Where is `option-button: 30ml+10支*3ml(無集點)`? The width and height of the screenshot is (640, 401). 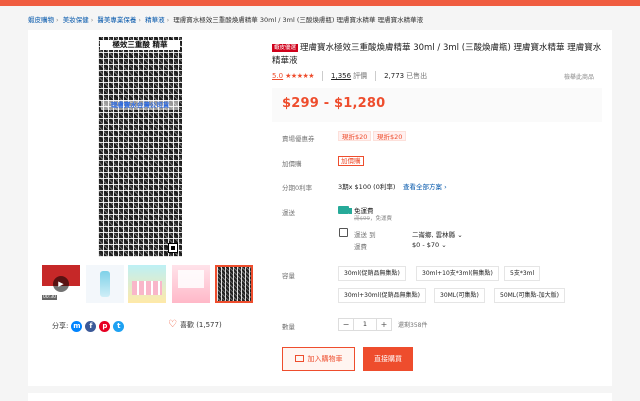
option-button: 30ml+10支*3ml(無集點) is located at coordinates (457, 273).